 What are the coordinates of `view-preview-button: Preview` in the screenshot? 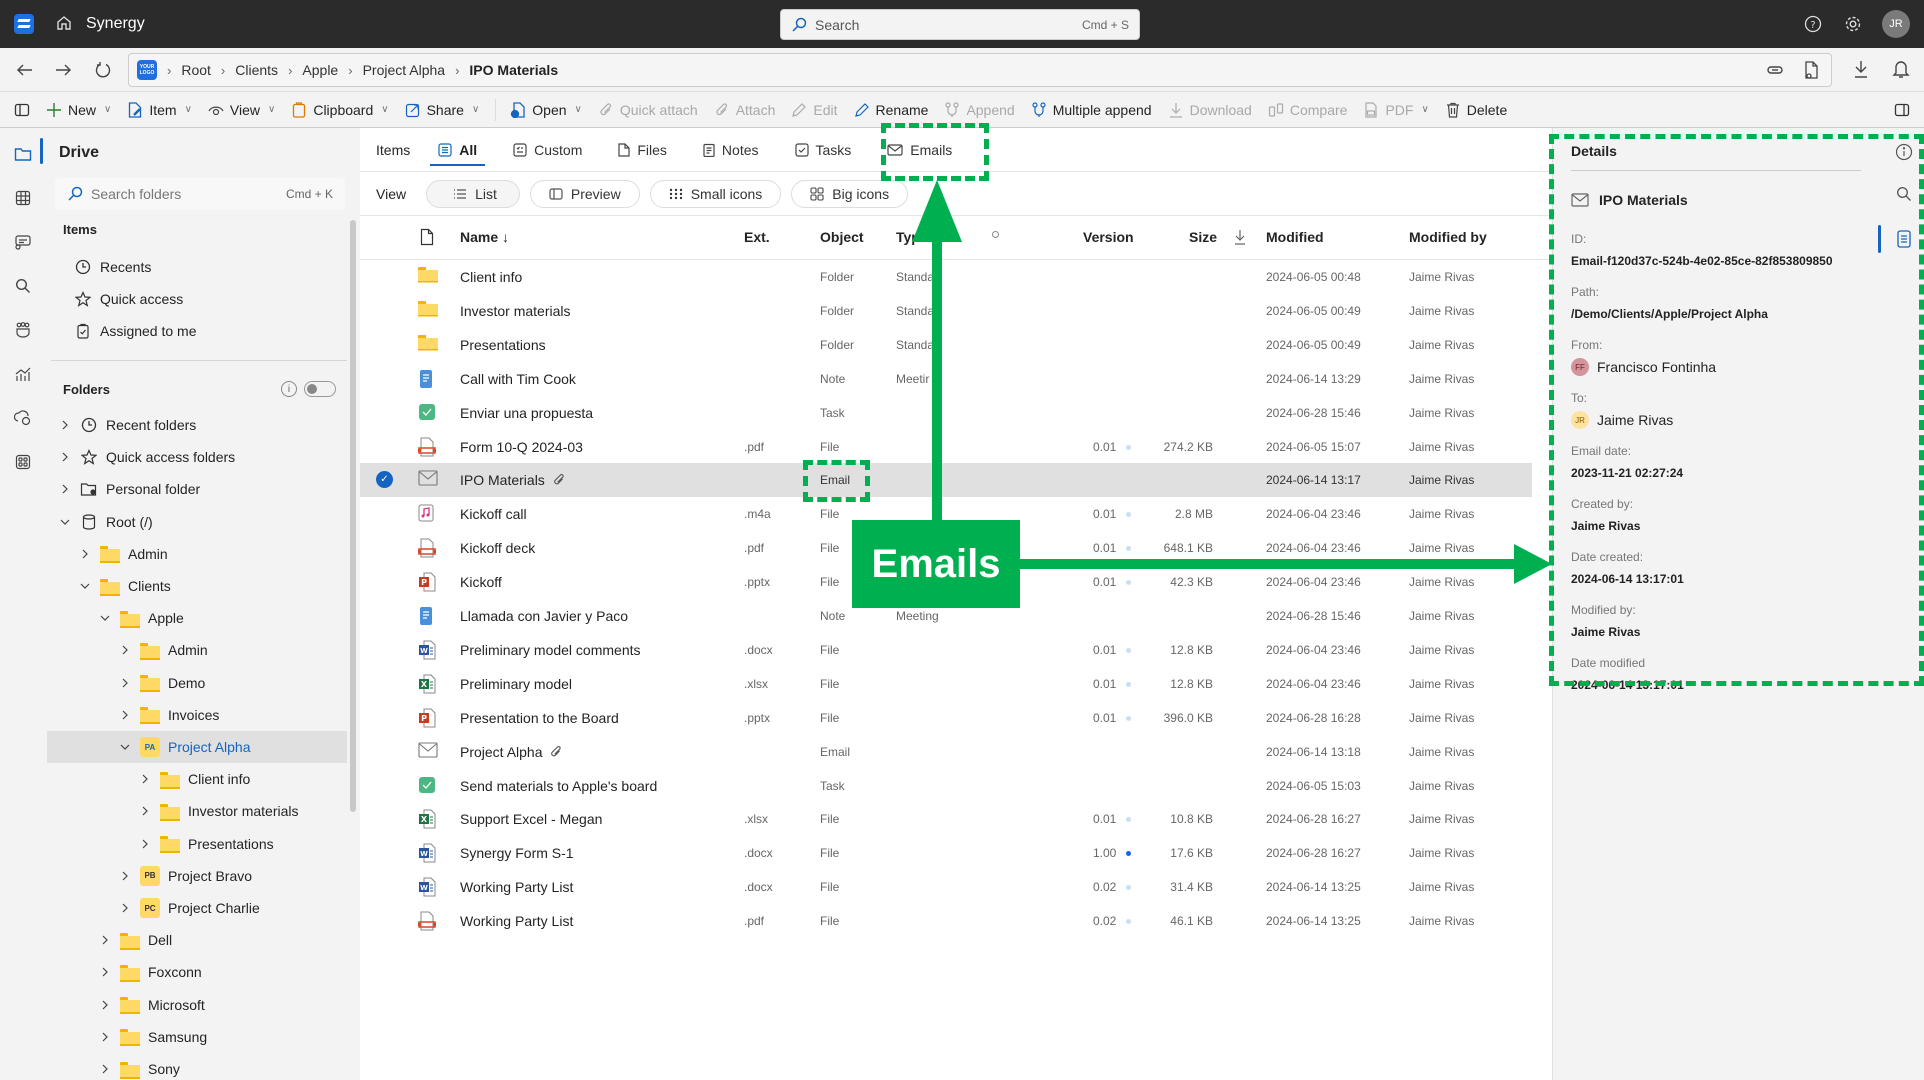 It's located at (584, 193).